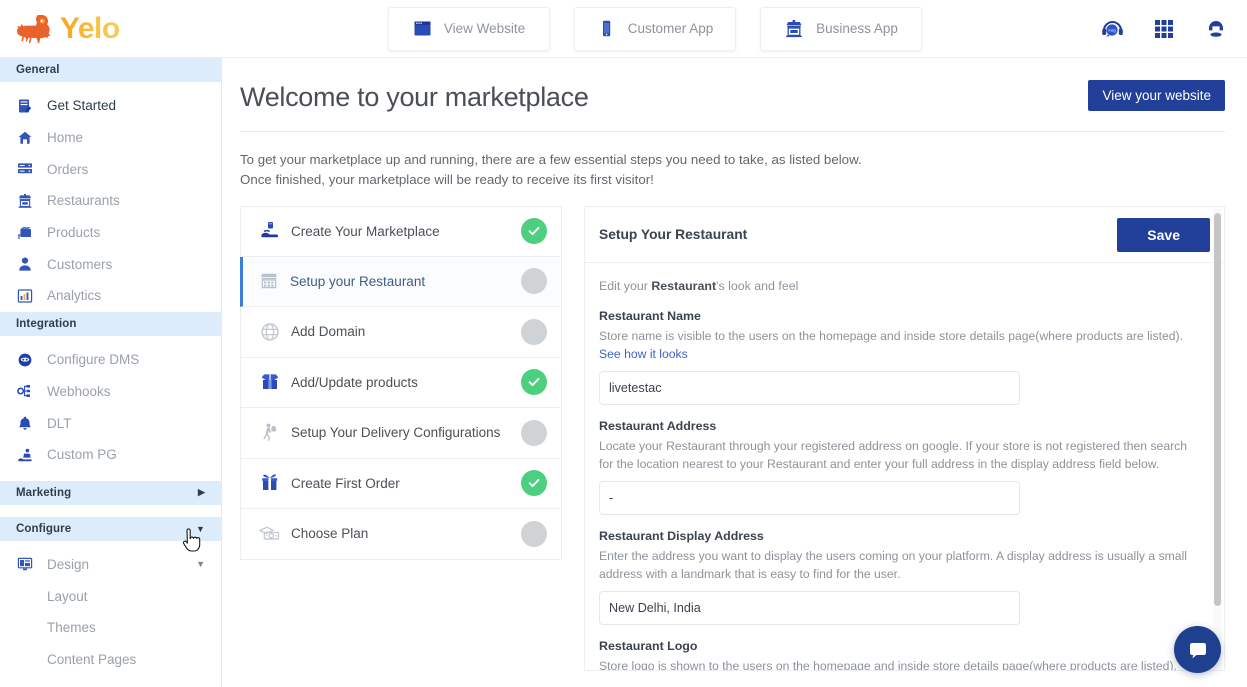 This screenshot has height=687, width=1247. What do you see at coordinates (110, 323) in the screenshot?
I see `sidebar-section-integration: Integration` at bounding box center [110, 323].